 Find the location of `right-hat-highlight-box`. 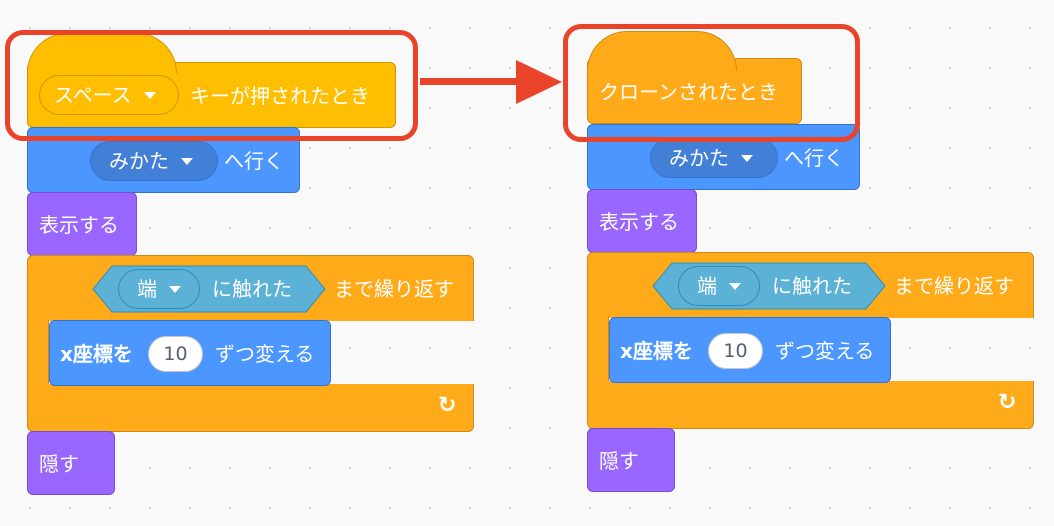

right-hat-highlight-box is located at coordinates (711, 83).